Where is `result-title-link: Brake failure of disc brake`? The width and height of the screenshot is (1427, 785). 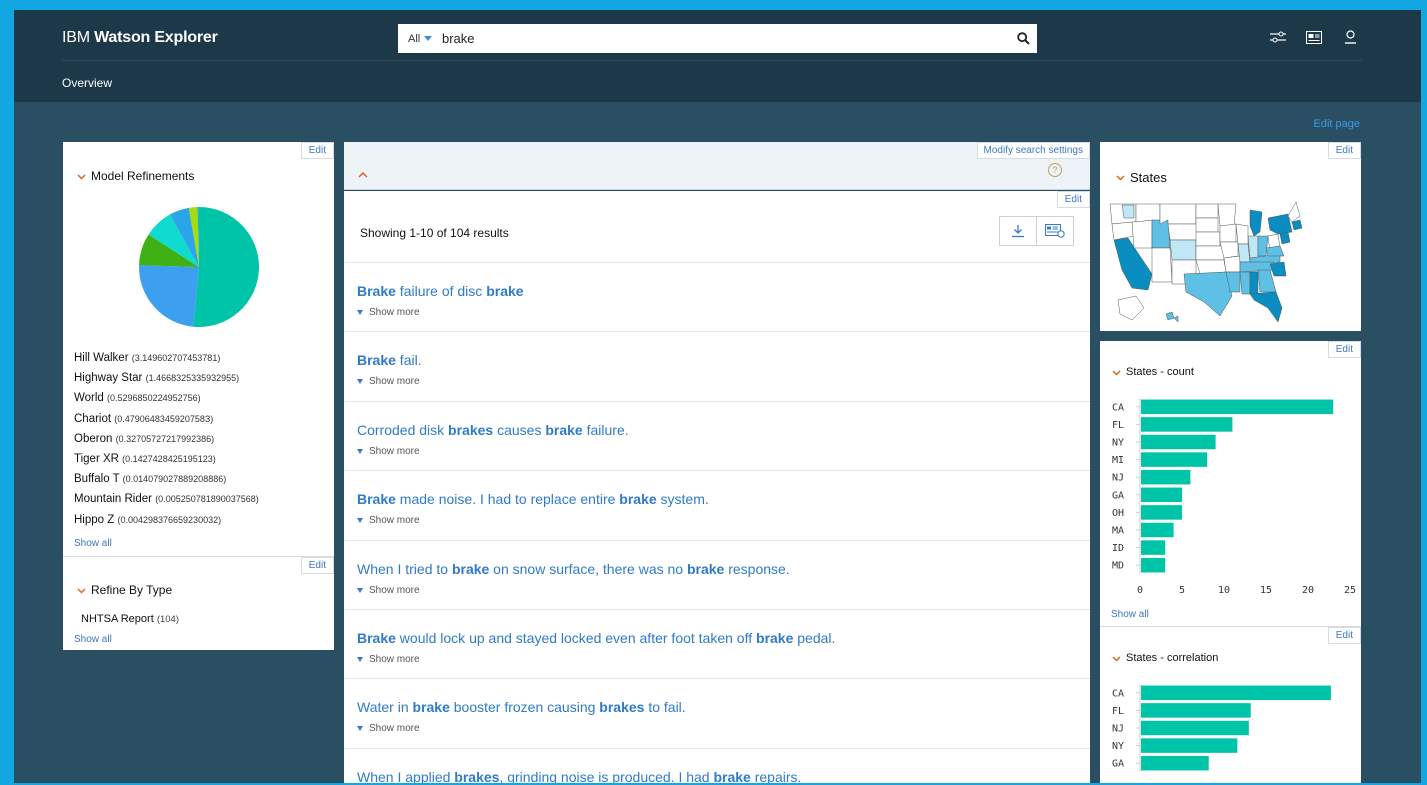
result-title-link: Brake failure of disc brake is located at coordinates (723, 291).